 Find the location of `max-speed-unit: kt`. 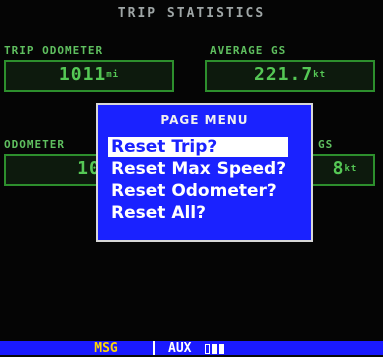

max-speed-unit: kt is located at coordinates (351, 169).